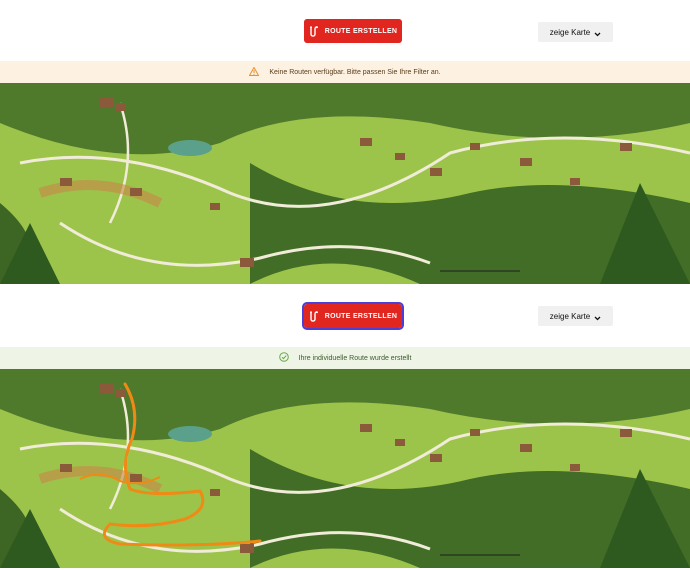  I want to click on warning-triangle-icon, so click(254, 71).